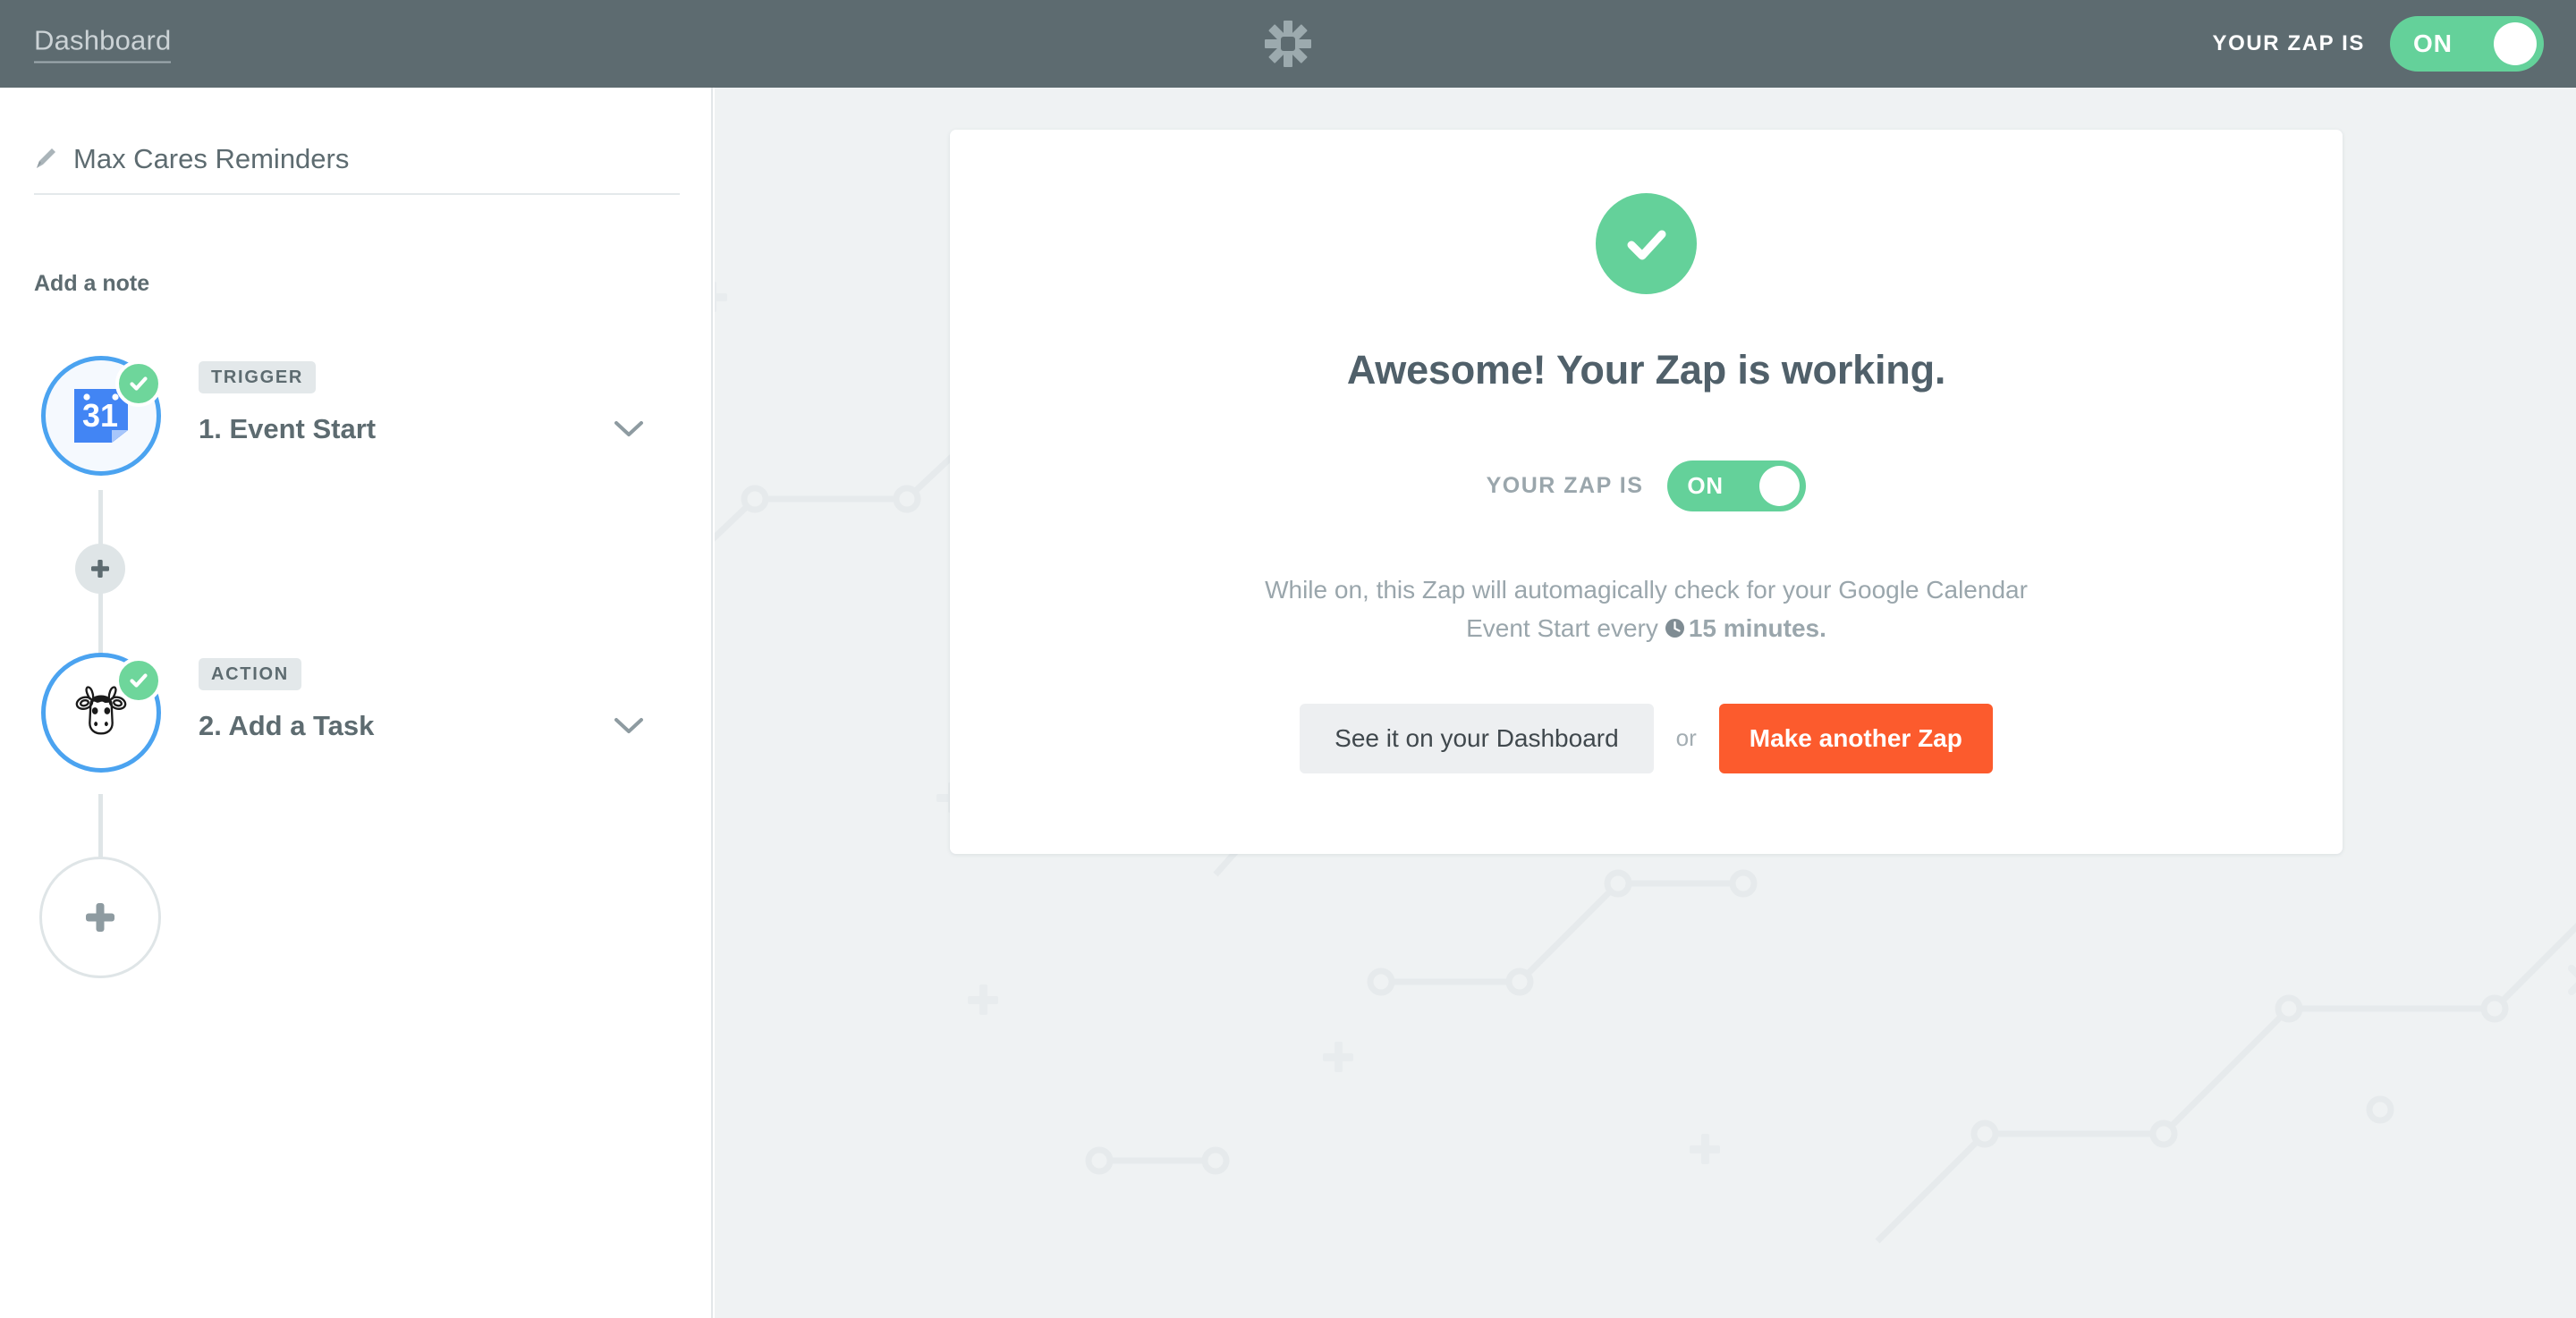  Describe the element at coordinates (427, 429) in the screenshot. I see `step-header-row-trigger: 1. Event Start` at that location.